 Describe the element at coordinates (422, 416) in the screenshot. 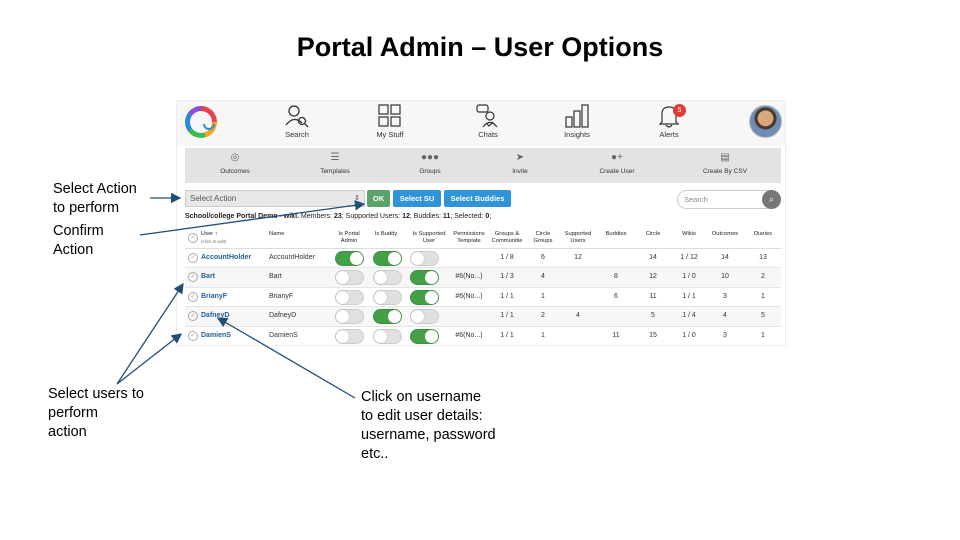

I see `note-click-line2: to edit user details:` at that location.